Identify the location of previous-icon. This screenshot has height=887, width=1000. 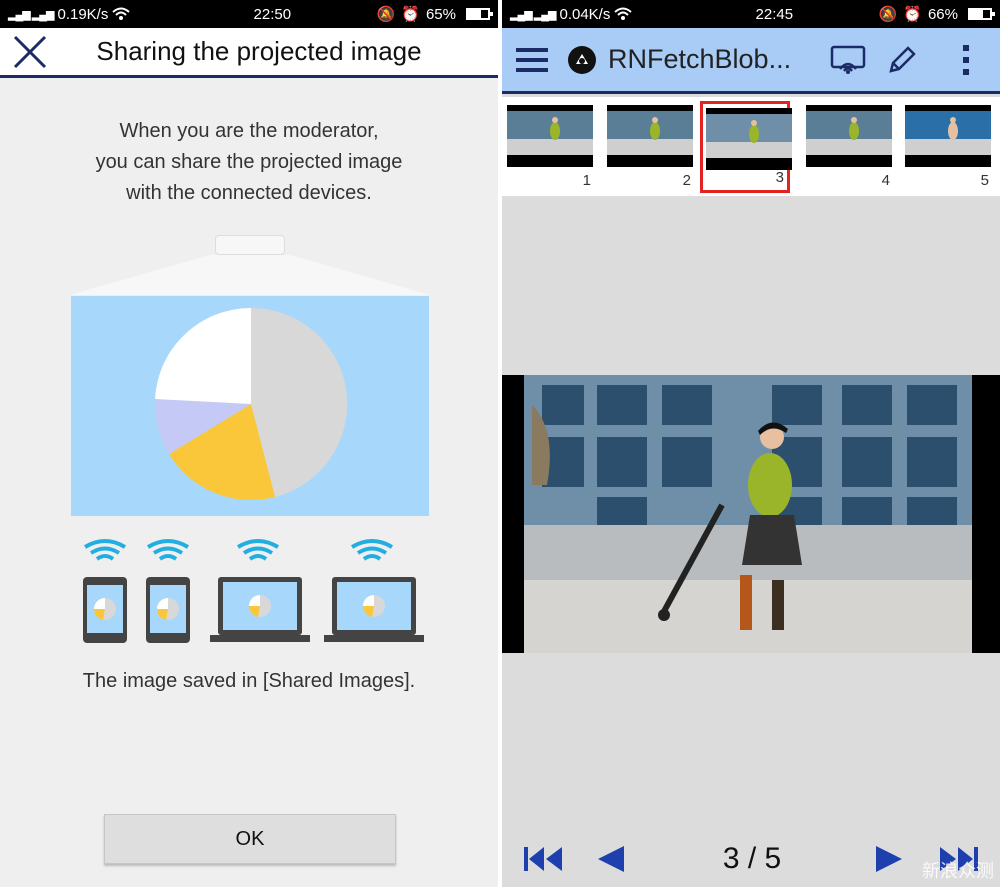
(611, 859).